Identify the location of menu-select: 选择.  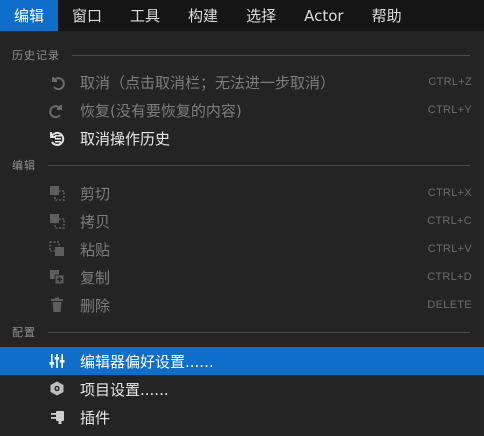
(261, 15).